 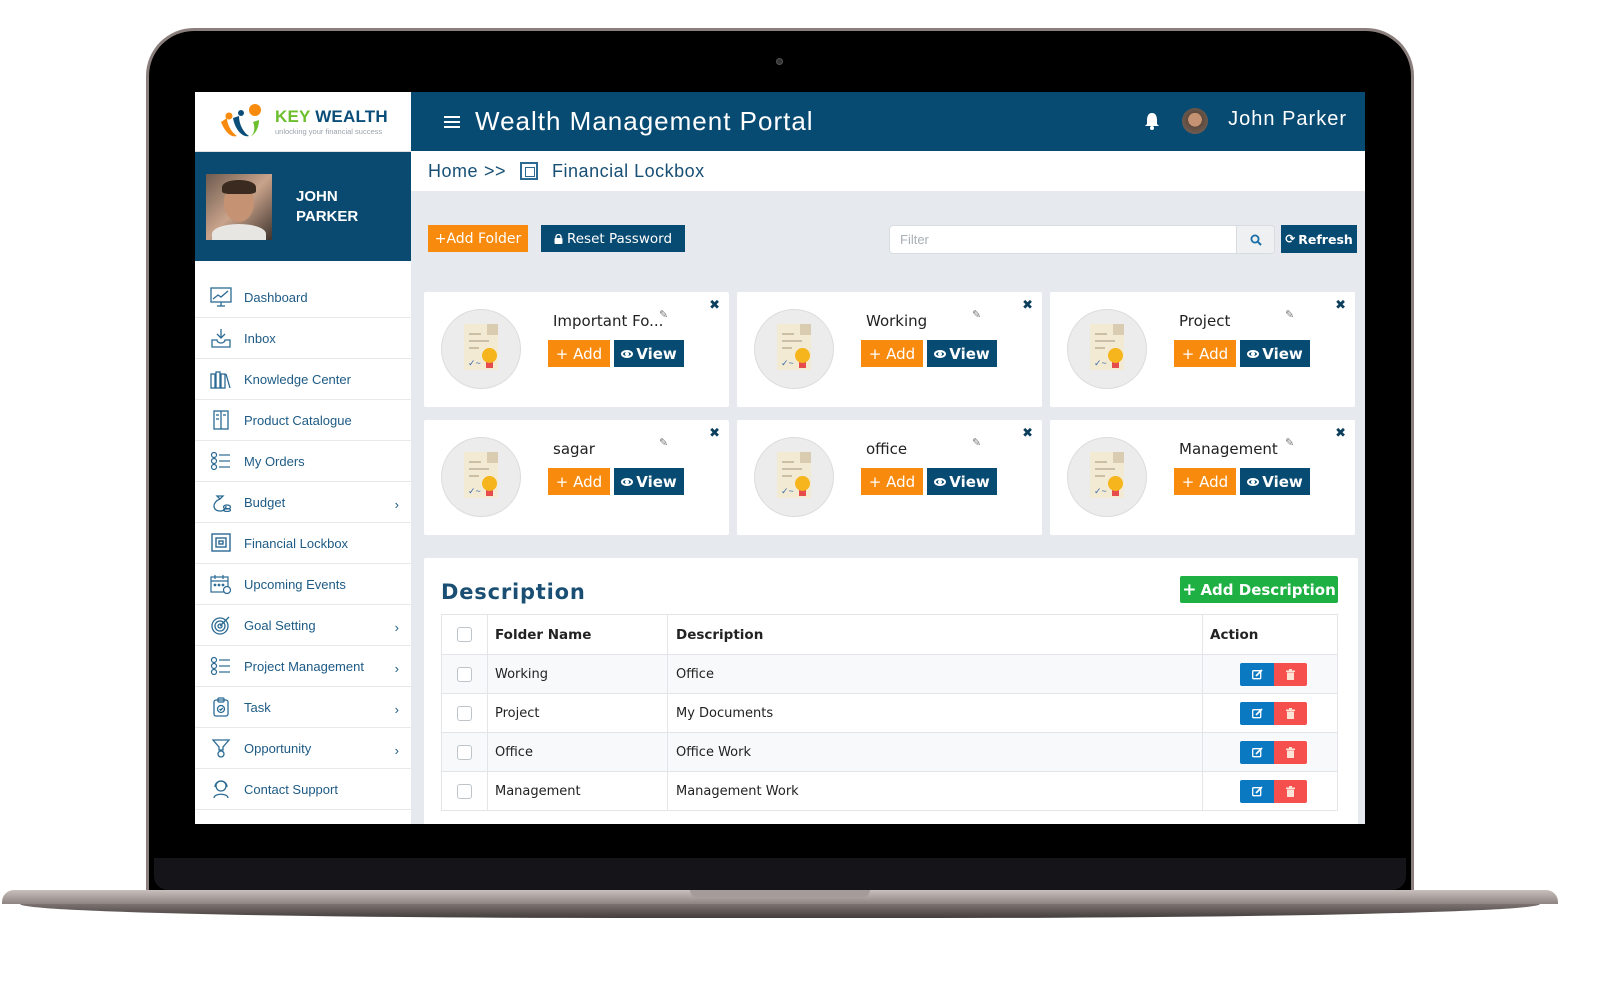 I want to click on add-description-button: + Add Description, so click(x=1259, y=589).